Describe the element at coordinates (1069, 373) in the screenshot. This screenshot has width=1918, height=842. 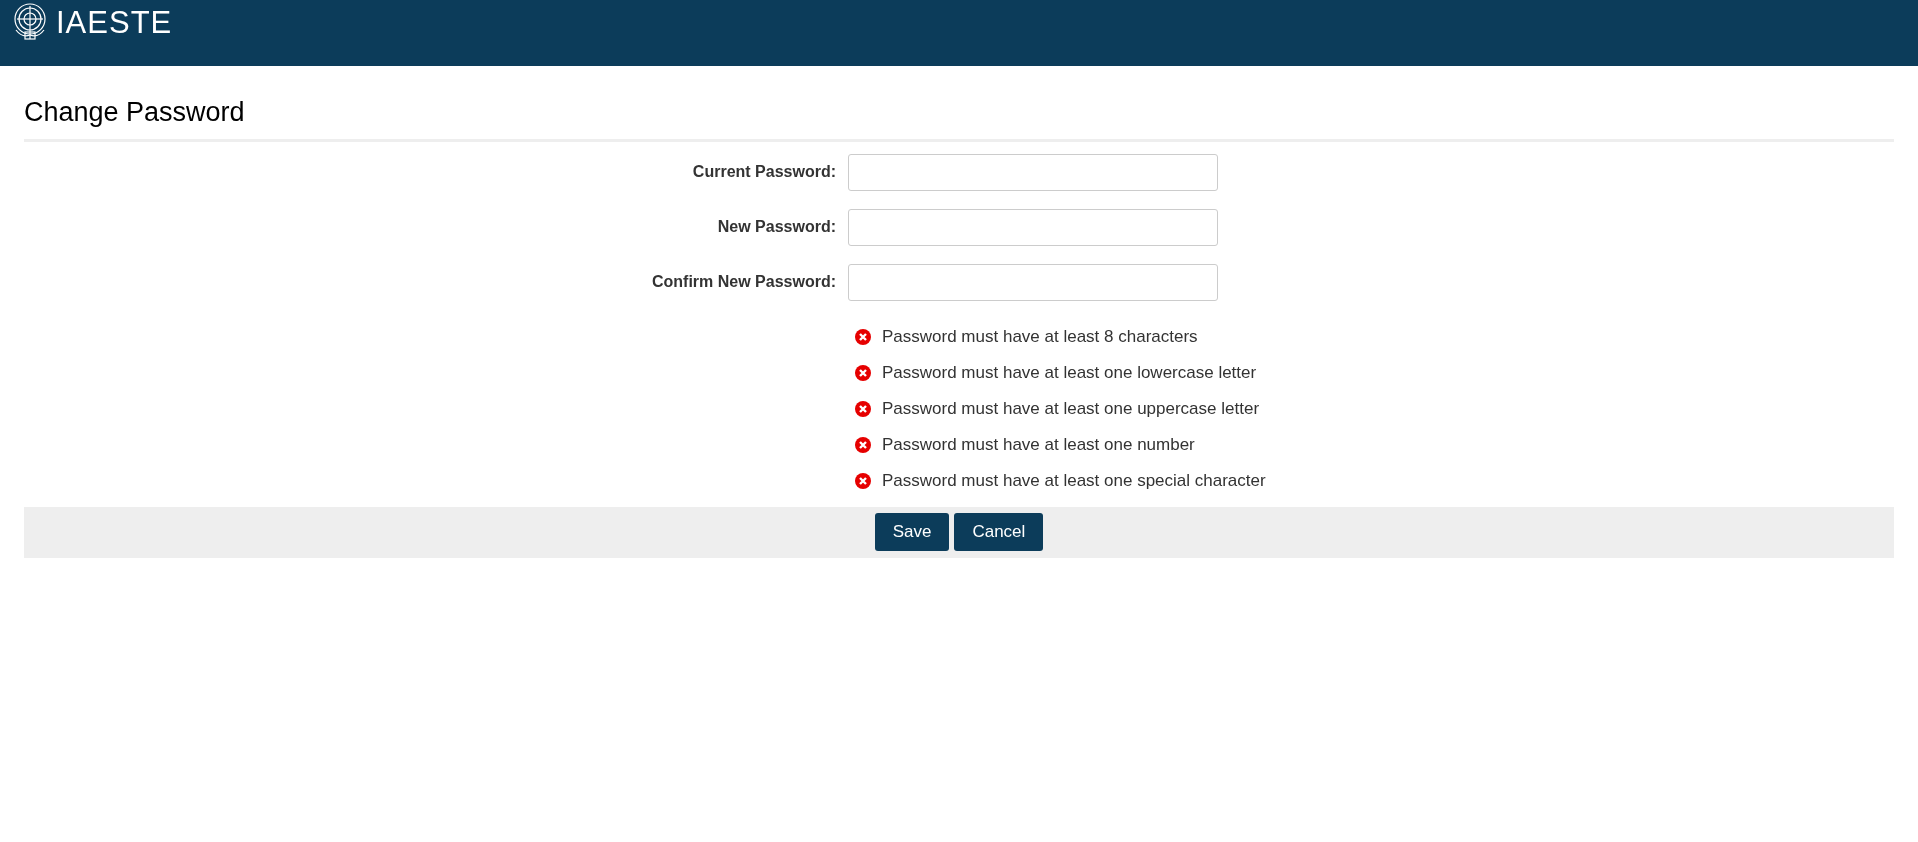
I see `requirement-text: Password must have at least one lowercase letter` at that location.